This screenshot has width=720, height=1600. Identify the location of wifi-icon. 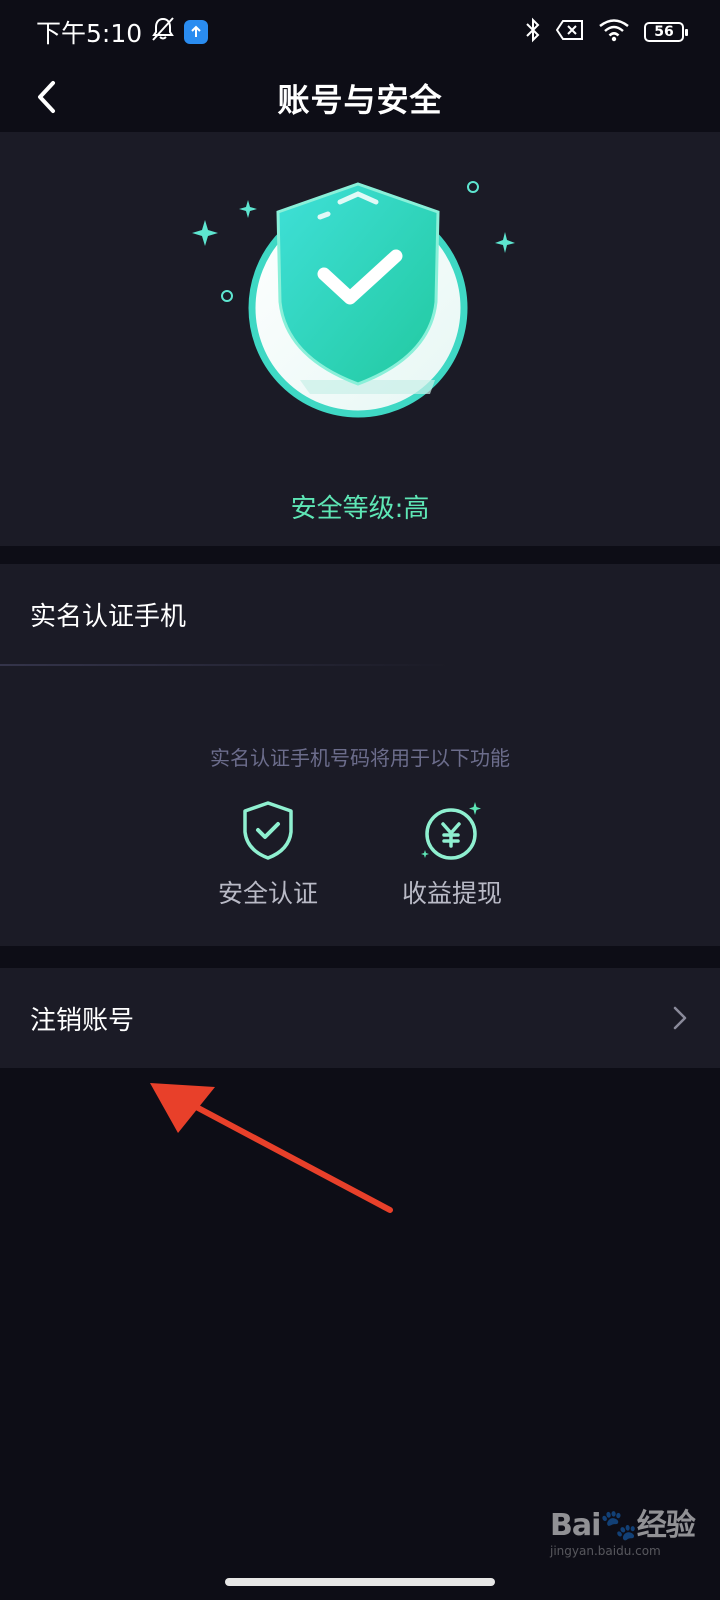
(614, 32).